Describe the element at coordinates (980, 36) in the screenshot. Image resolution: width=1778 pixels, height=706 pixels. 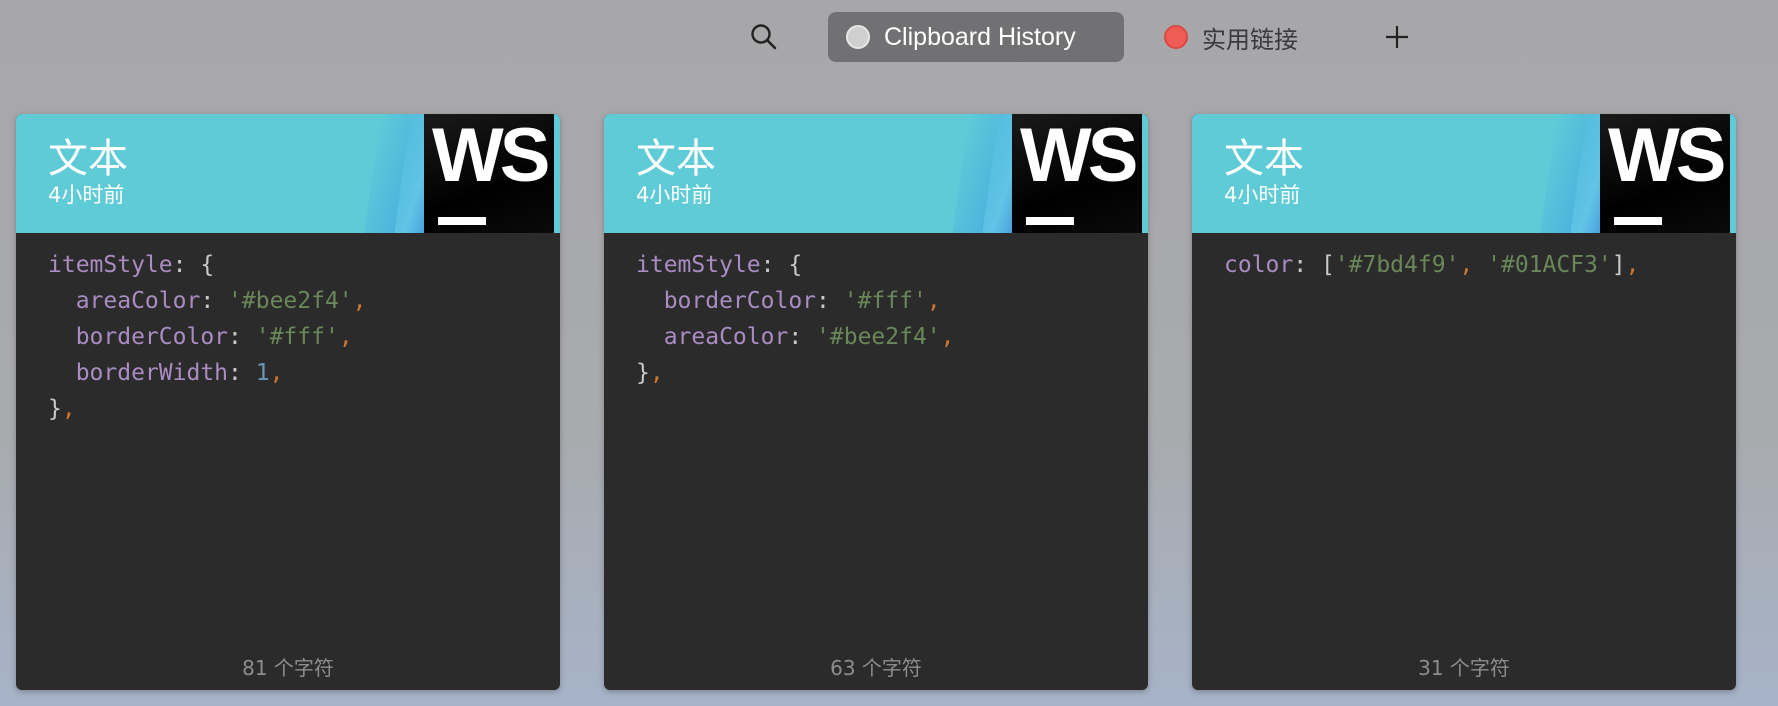
I see `tab-label: Clipboard History` at that location.